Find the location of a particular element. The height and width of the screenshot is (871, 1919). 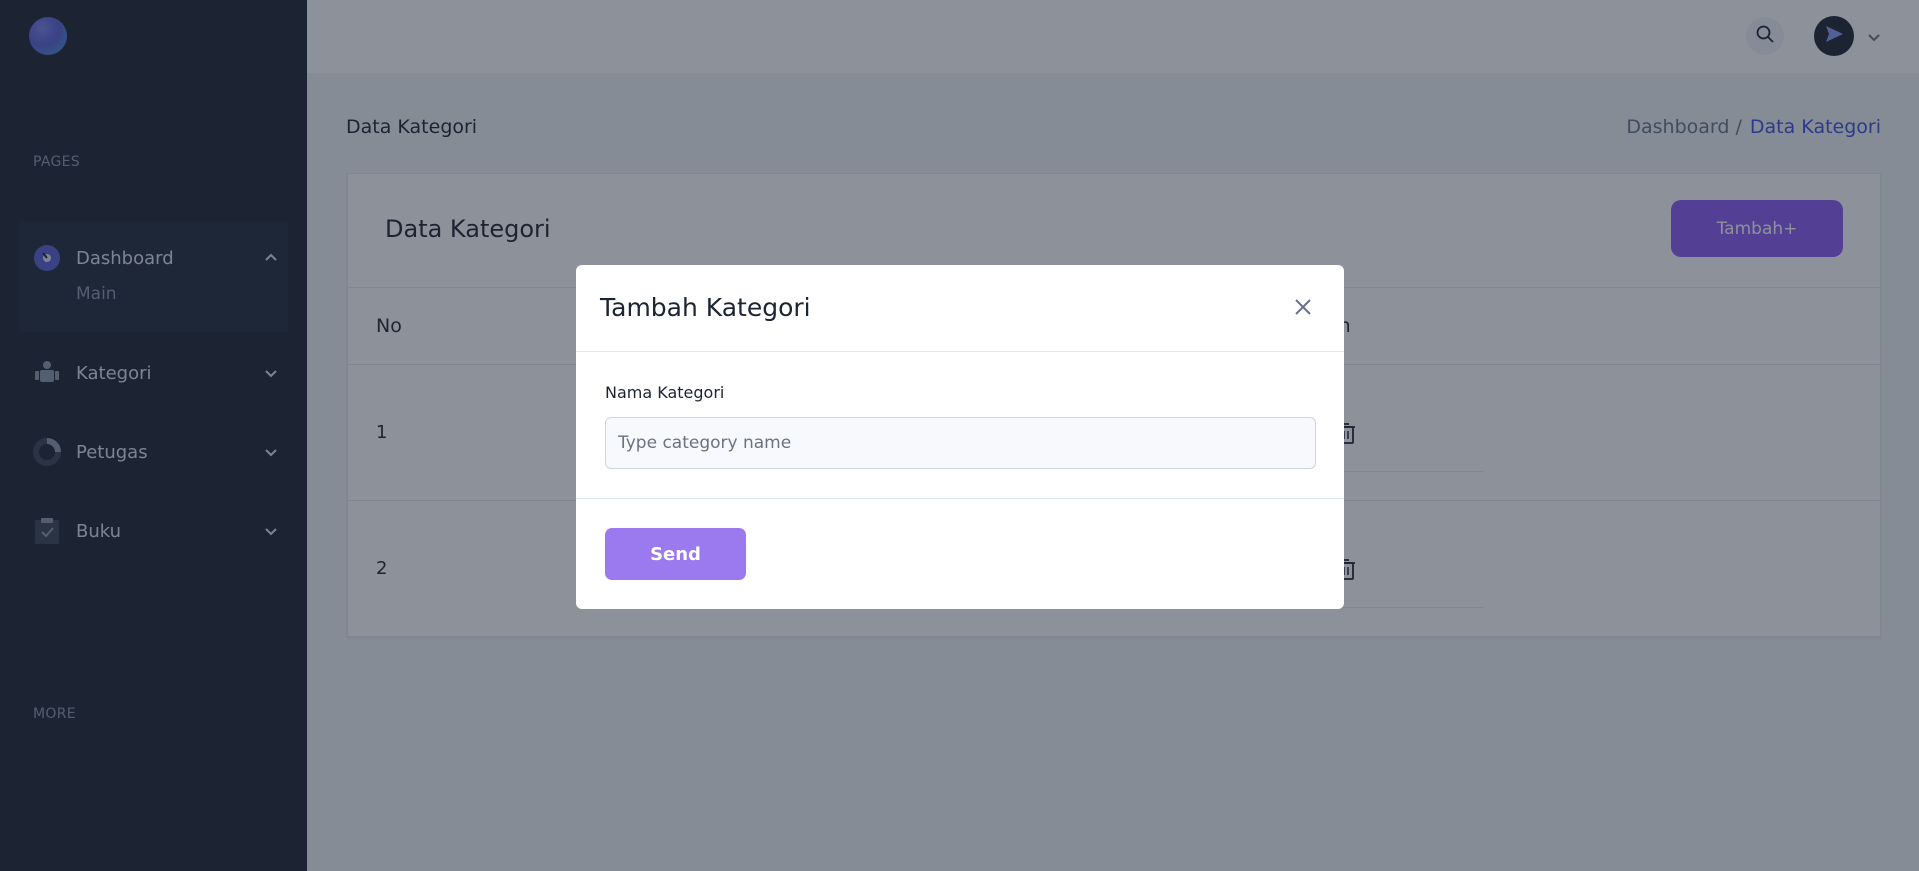

send-button: Send is located at coordinates (675, 554).